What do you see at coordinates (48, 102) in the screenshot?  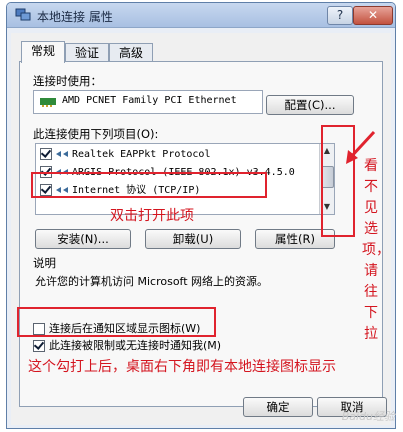 I see `network-adapter-icon` at bounding box center [48, 102].